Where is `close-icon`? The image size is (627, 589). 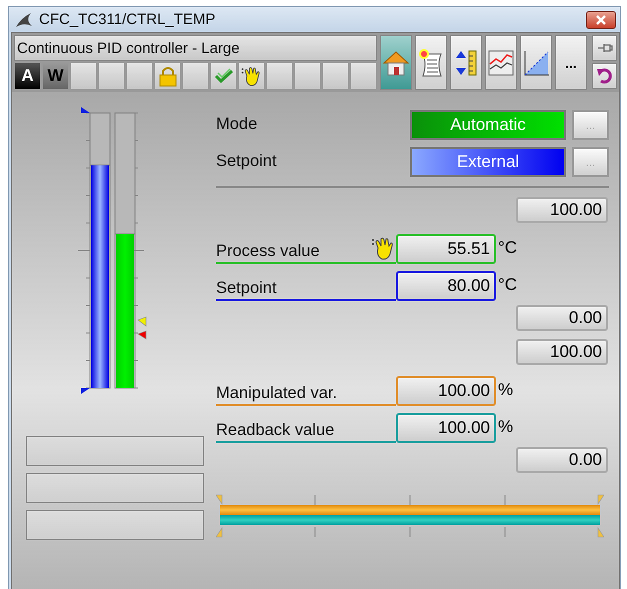
close-icon is located at coordinates (601, 19).